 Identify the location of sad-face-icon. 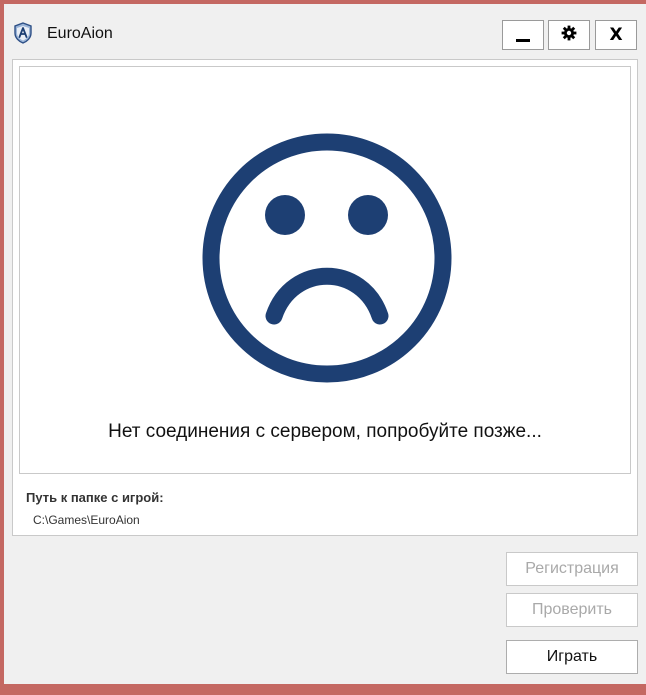
(327, 258).